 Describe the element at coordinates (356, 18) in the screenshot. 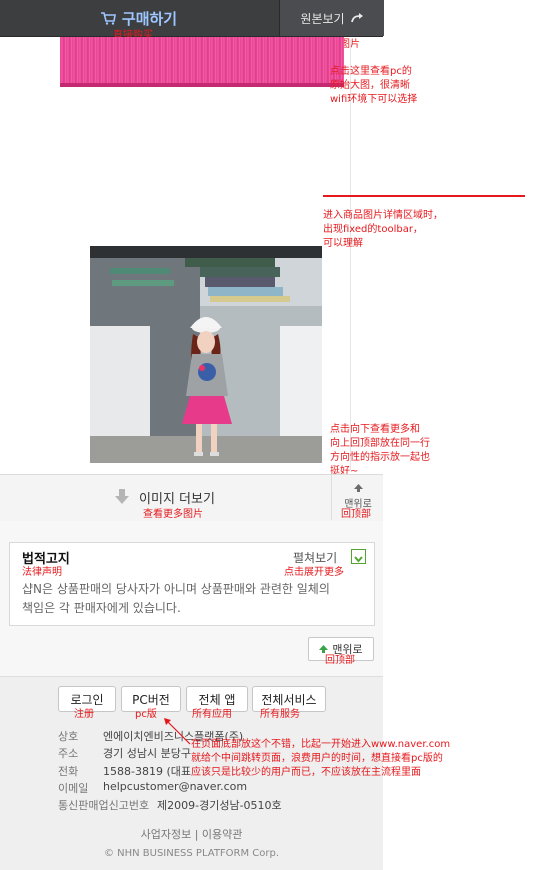

I see `share-arrow-icon` at that location.